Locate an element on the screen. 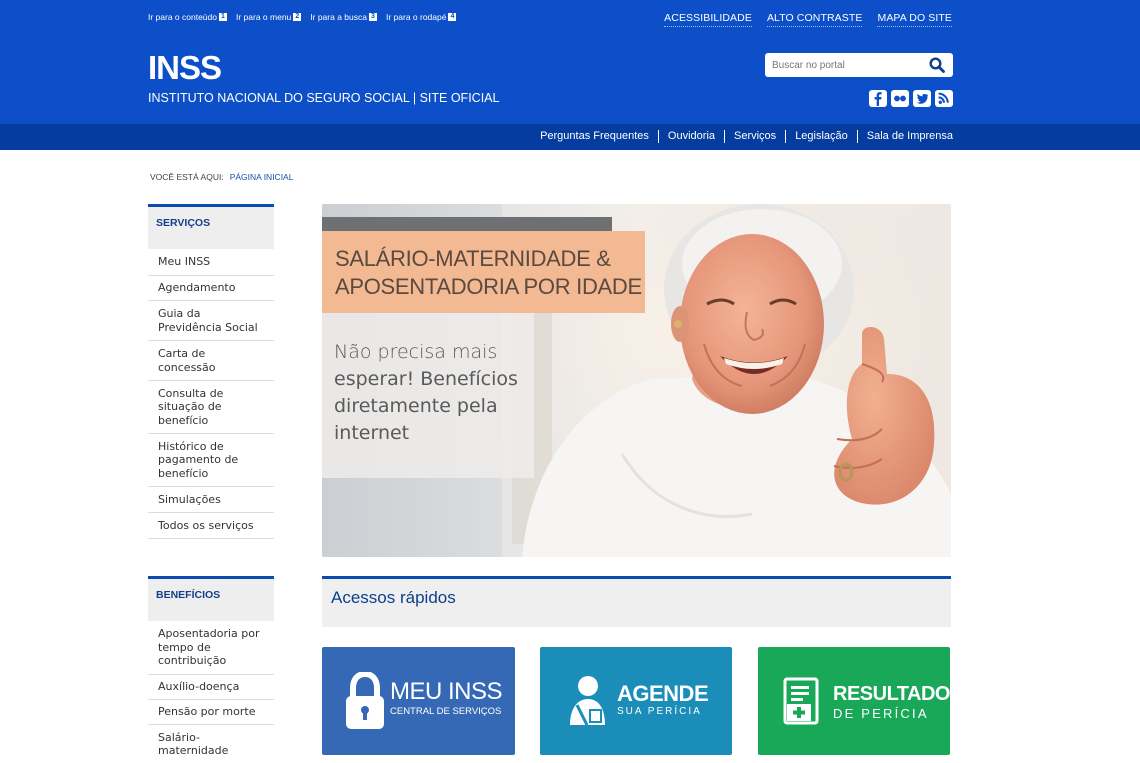 This screenshot has width=1140, height=763. sidebar-item-salario-maternidade: Salário-maternidade is located at coordinates (211, 744).